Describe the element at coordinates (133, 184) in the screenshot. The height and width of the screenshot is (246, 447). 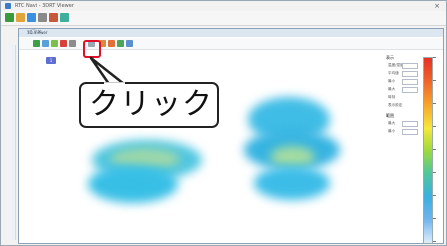
I see `heat-blob-left-bottom` at that location.